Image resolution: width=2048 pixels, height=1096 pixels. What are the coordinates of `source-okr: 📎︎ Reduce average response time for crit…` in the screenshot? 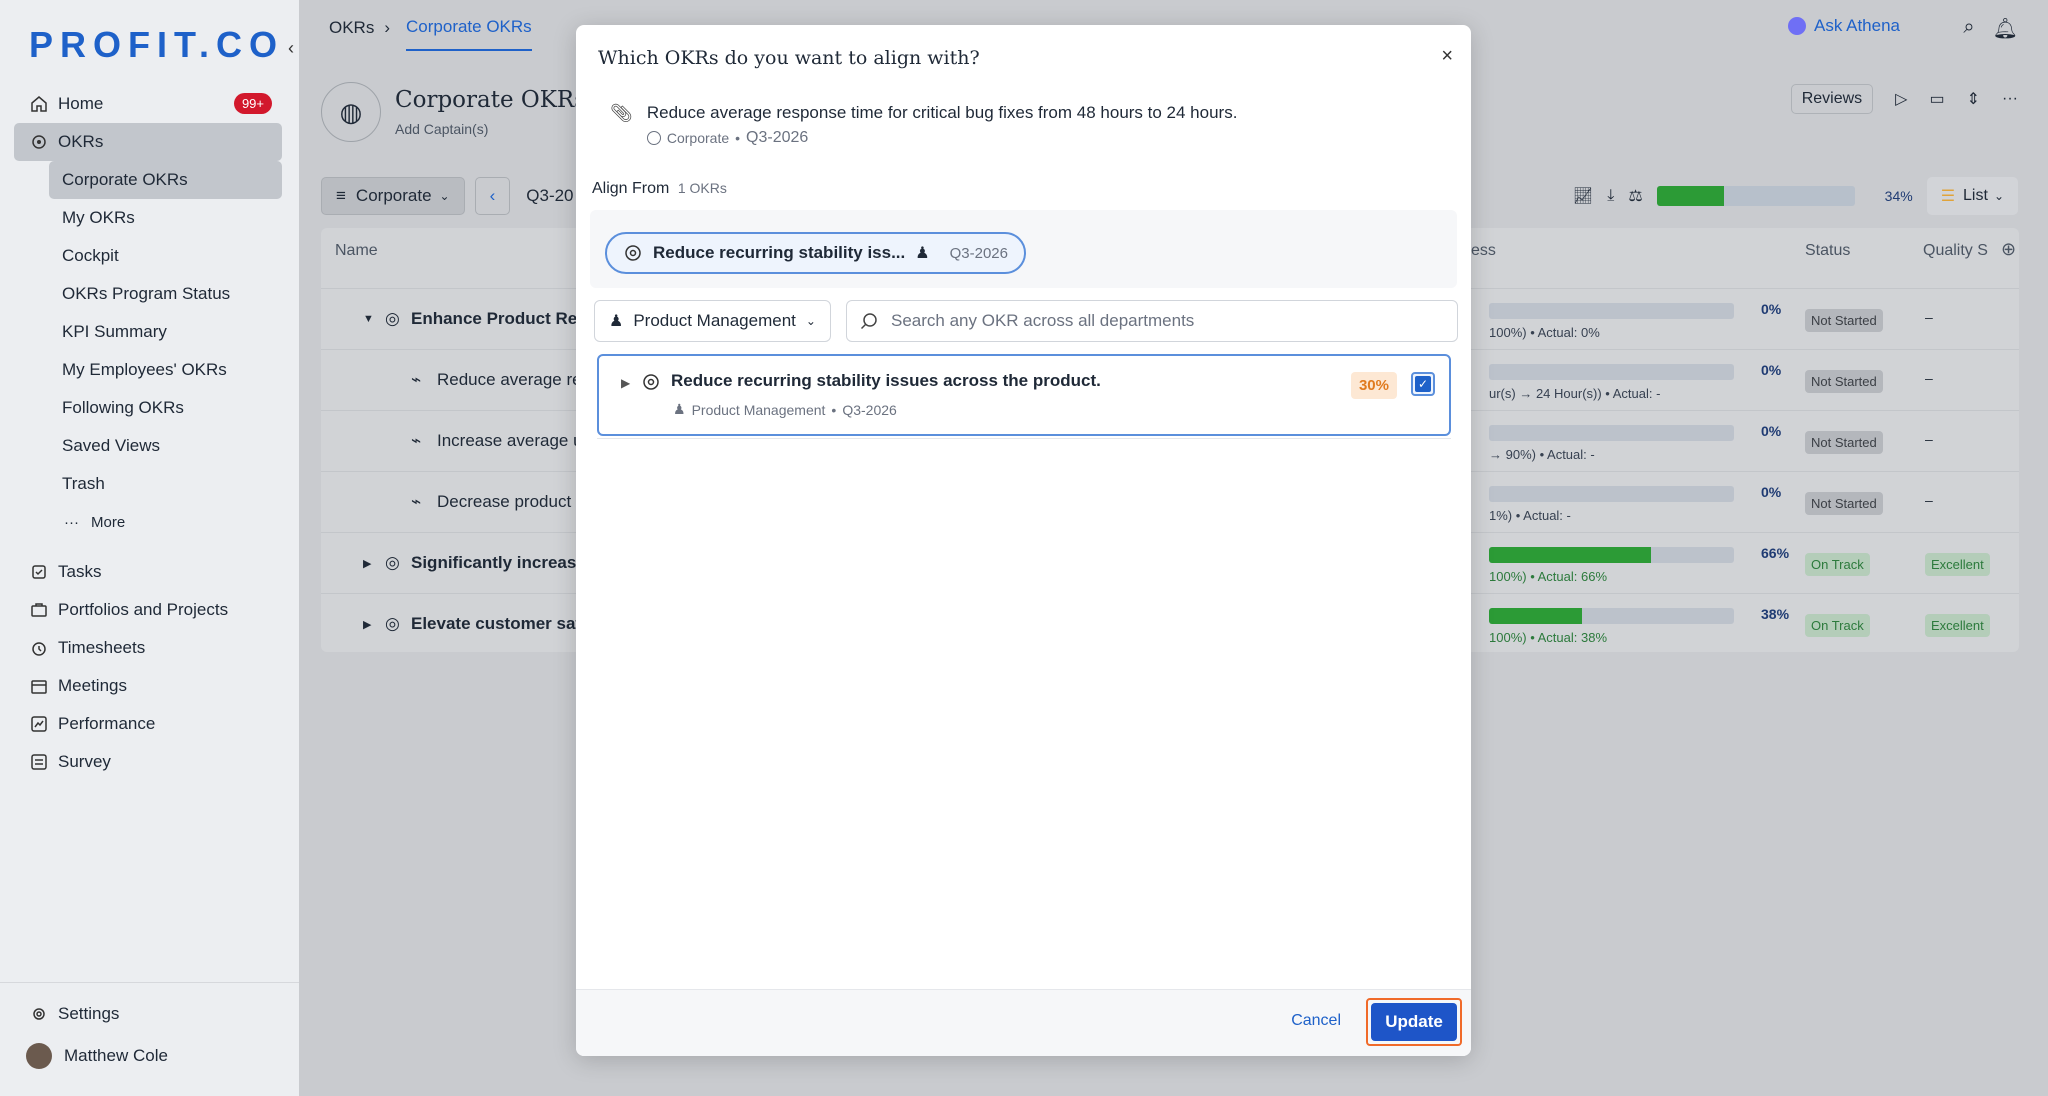 It's located at (923, 125).